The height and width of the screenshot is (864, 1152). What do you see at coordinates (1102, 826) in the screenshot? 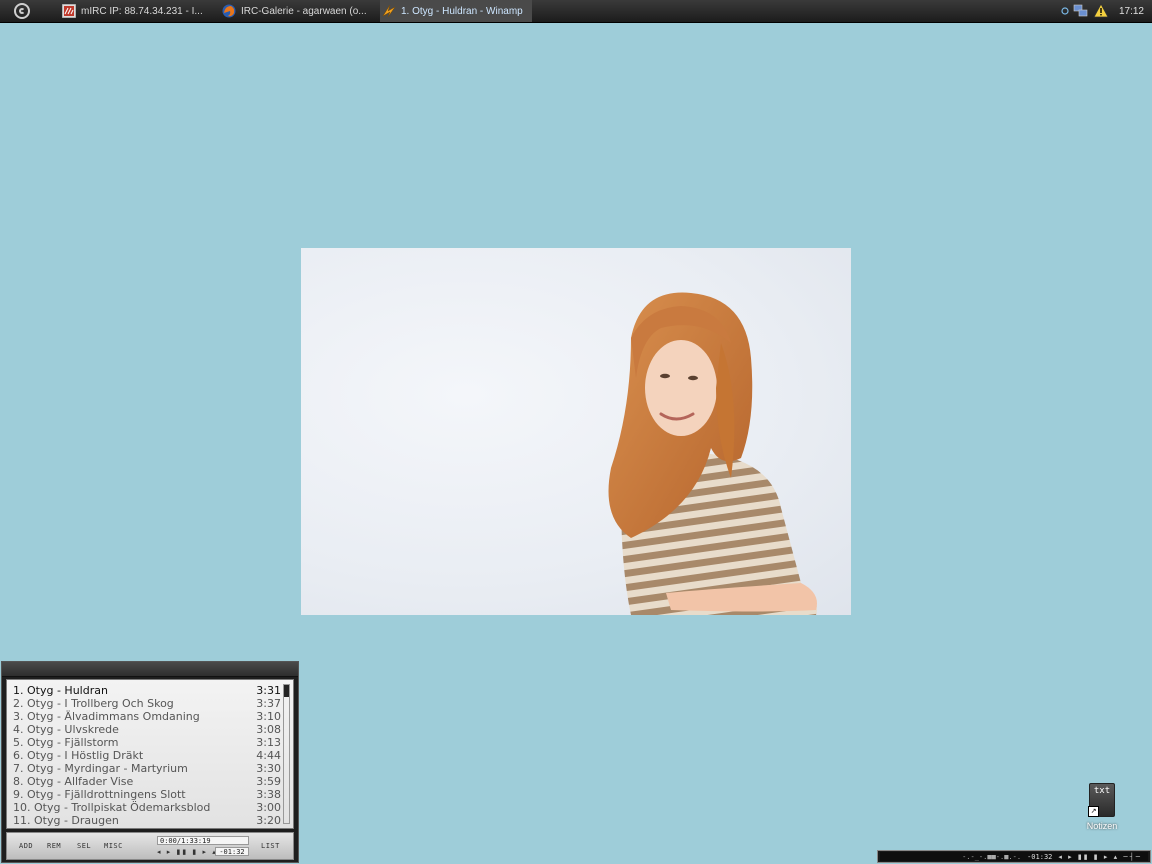
I see `desktop-icon-label: Notizen` at bounding box center [1102, 826].